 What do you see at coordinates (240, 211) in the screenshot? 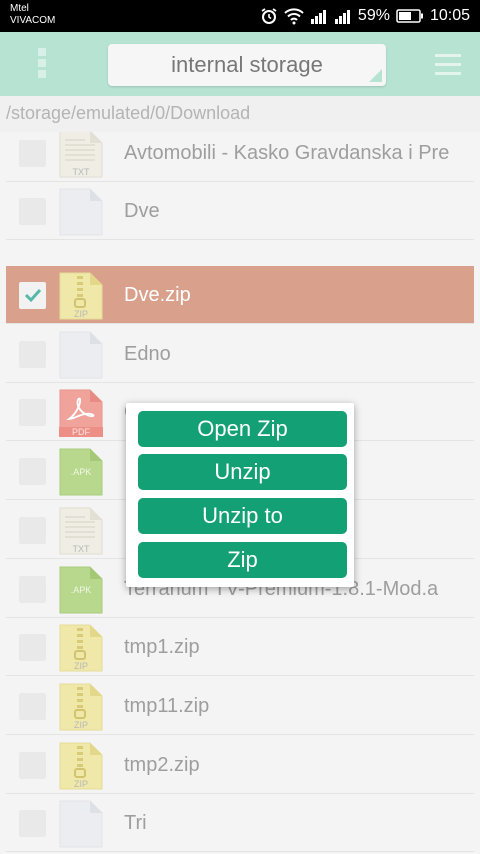
I see `file-row: Dve` at bounding box center [240, 211].